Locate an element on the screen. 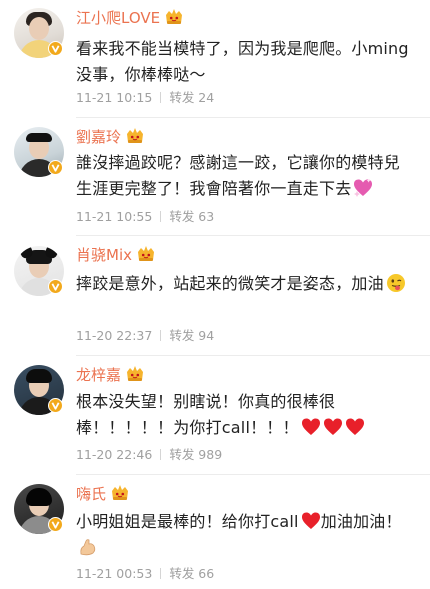 The image size is (430, 589). username-text: 劉嘉玲 is located at coordinates (98, 137).